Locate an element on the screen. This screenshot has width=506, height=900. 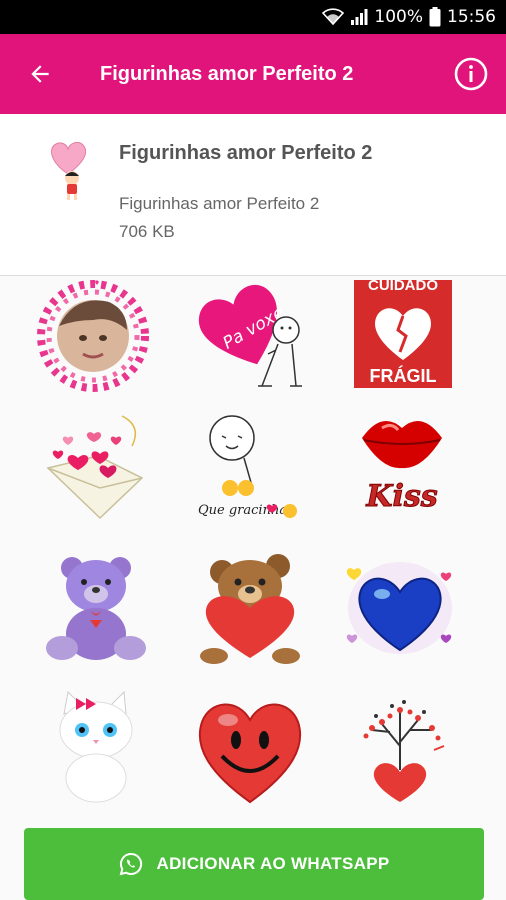
pack-name: Figurinhas amor Perfeito 2 is located at coordinates (246, 153).